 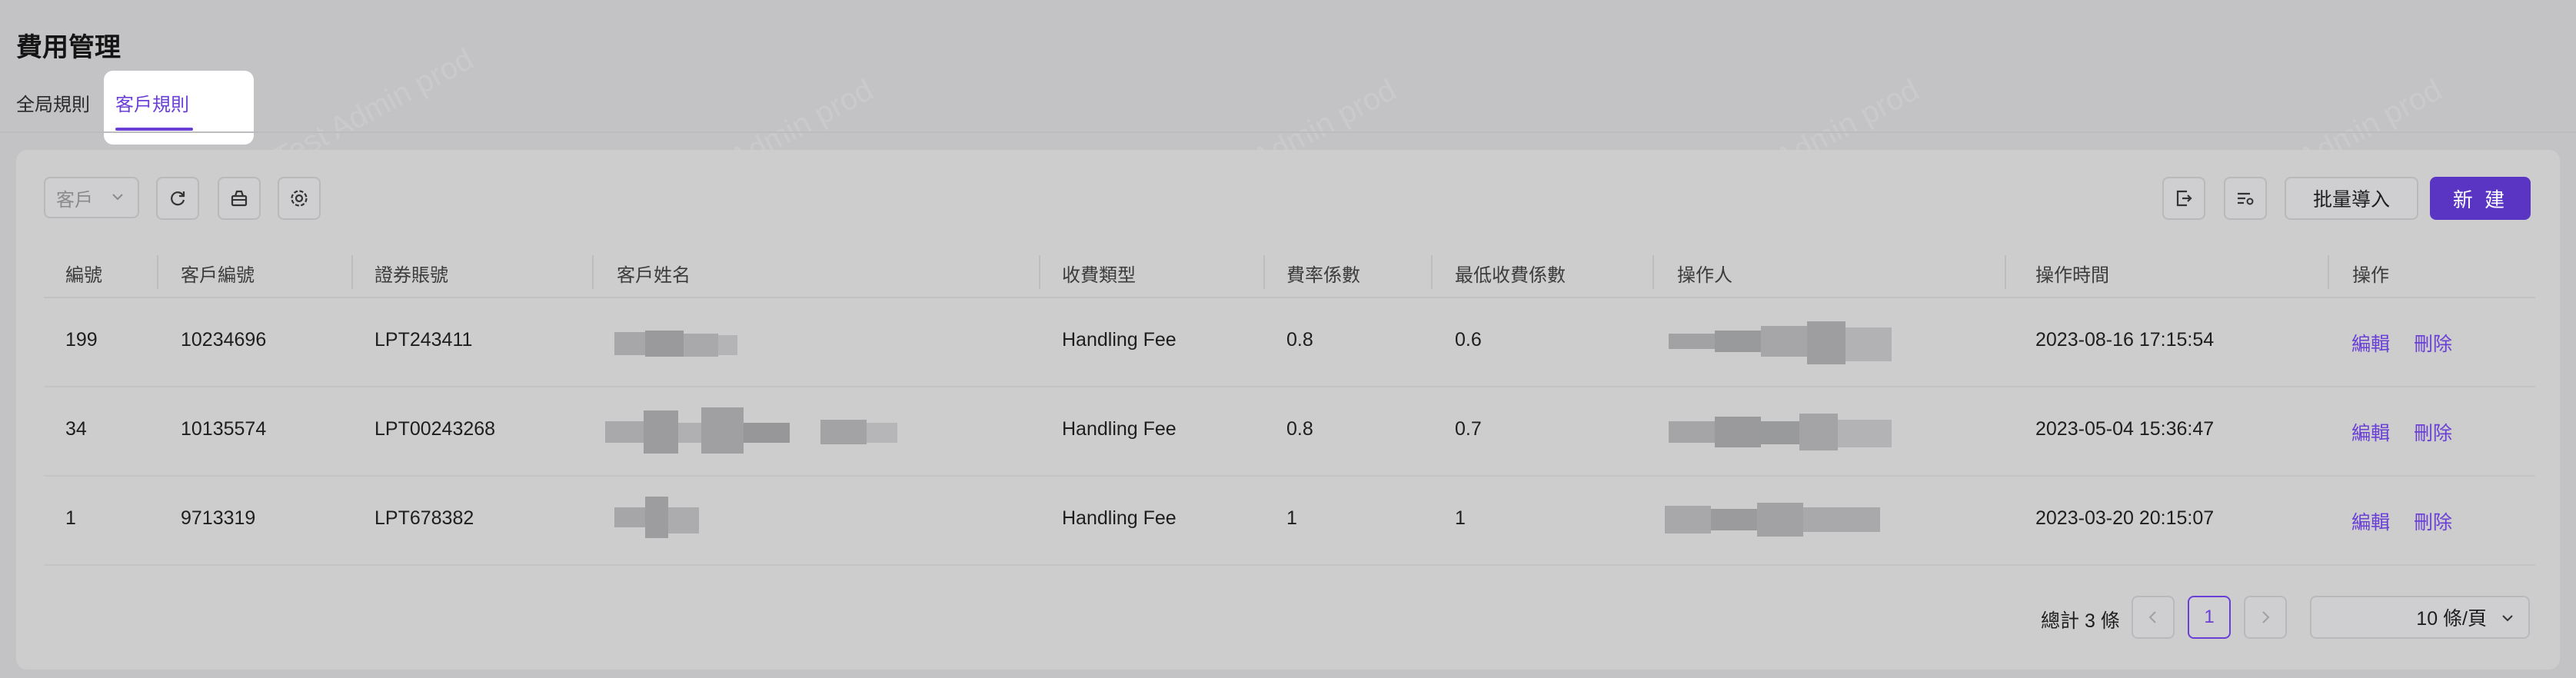 I want to click on column-header: 操作人, so click(x=1704, y=275).